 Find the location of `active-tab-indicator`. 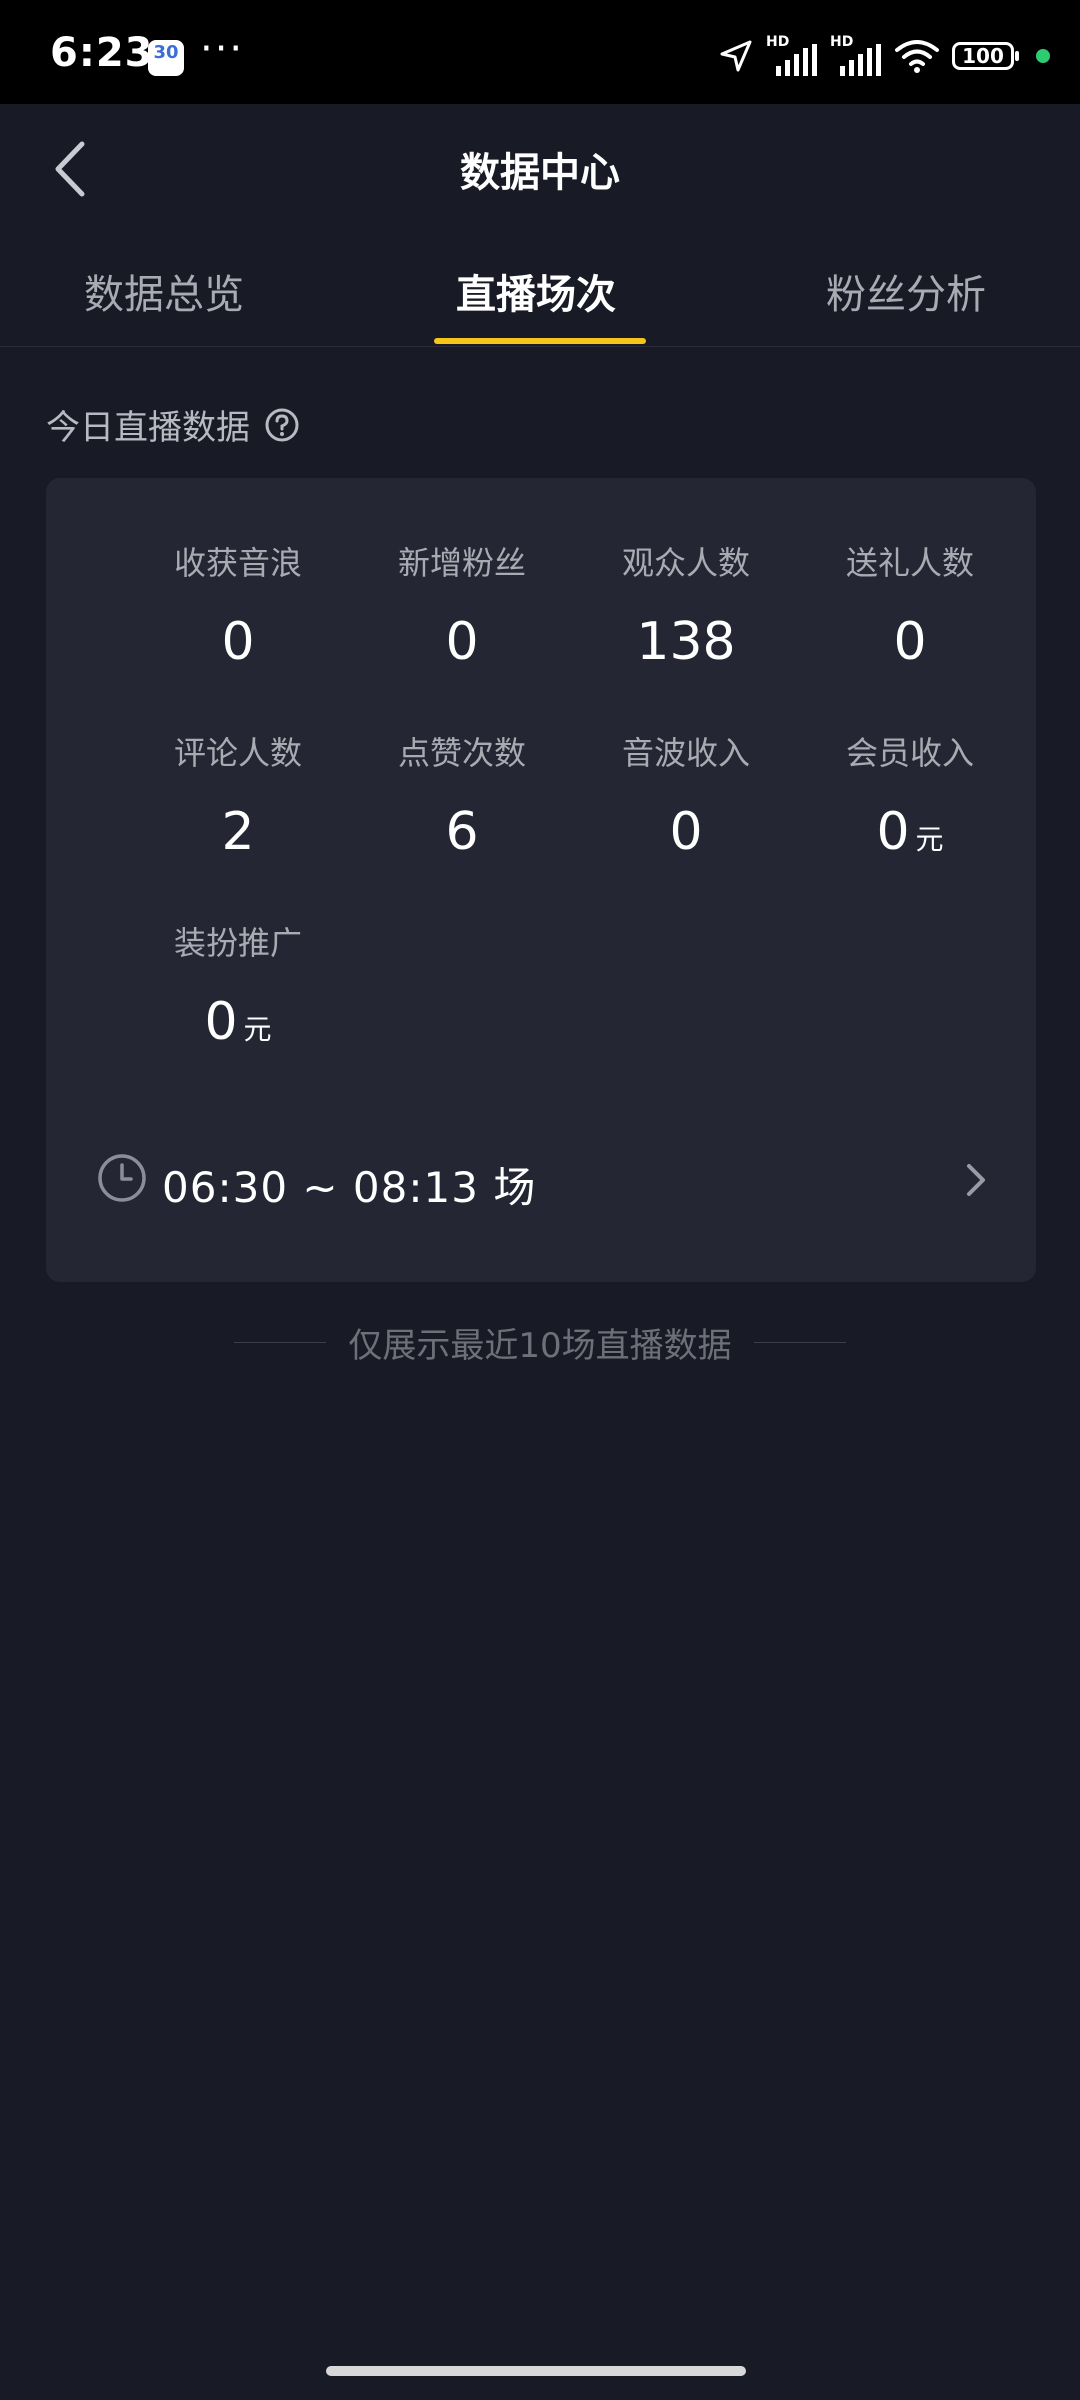

active-tab-indicator is located at coordinates (540, 341).